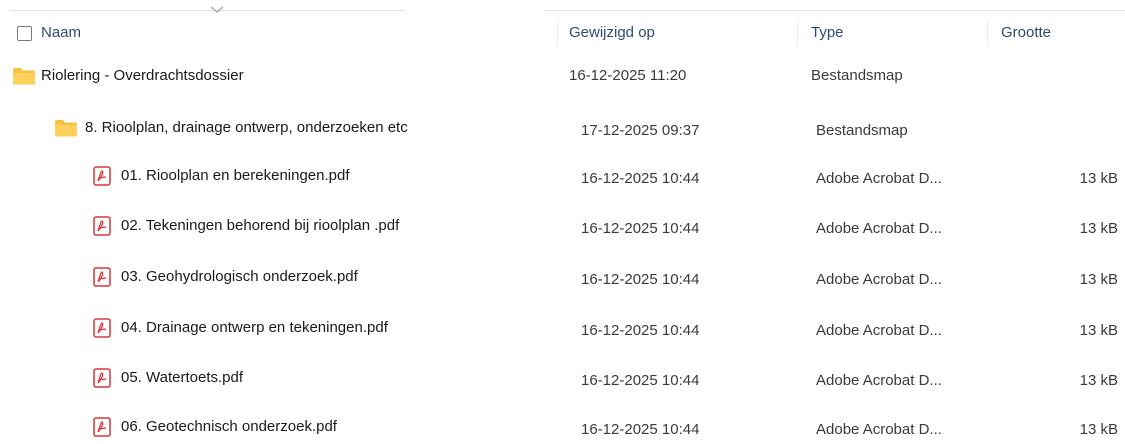 The image size is (1125, 444). Describe the element at coordinates (239, 276) in the screenshot. I see `file-name: 03. Geohydrologisch onderzoek.pdf` at that location.